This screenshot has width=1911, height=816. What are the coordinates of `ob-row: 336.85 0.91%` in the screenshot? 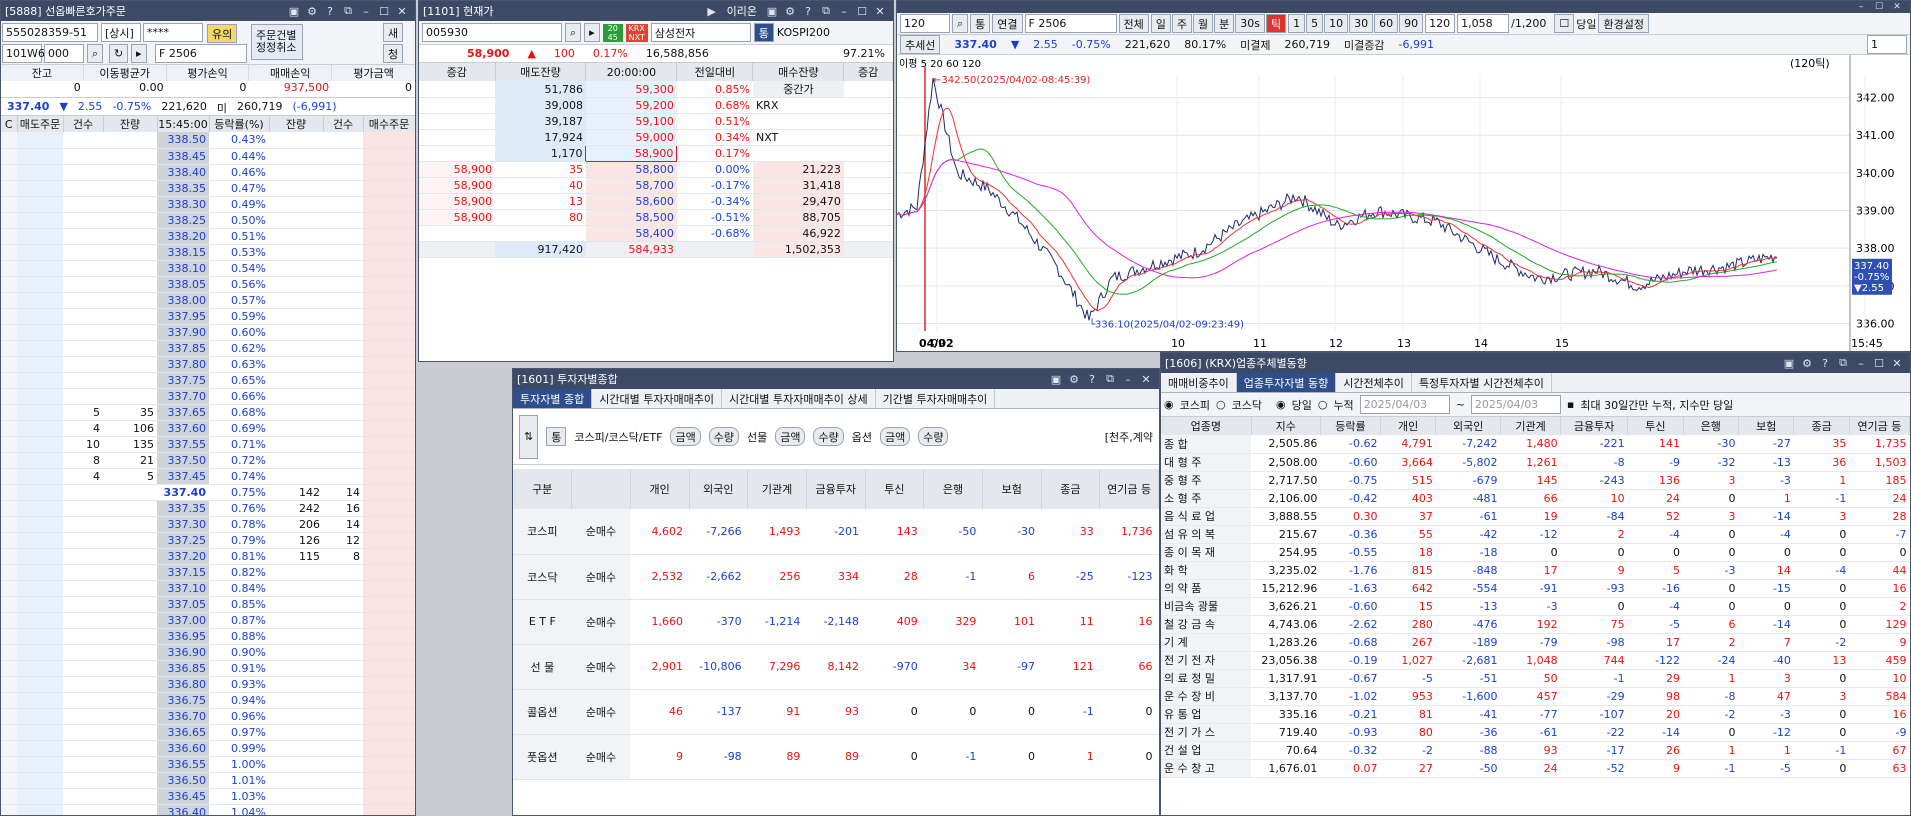 It's located at (208, 668).